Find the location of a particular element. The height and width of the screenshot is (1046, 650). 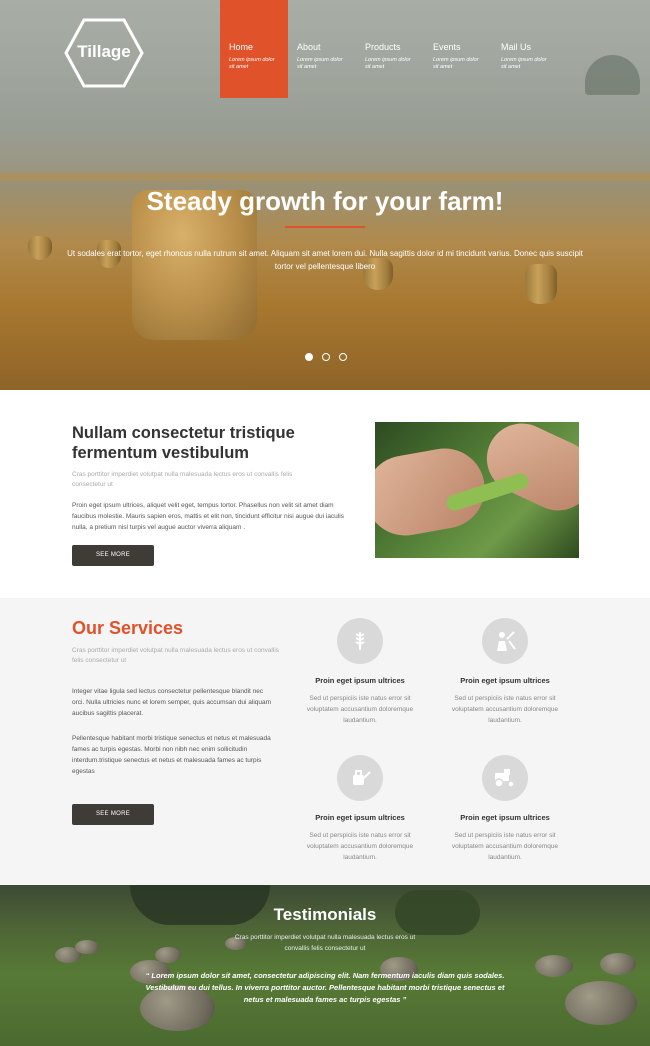

nav-label: Mail Us is located at coordinates (516, 47).